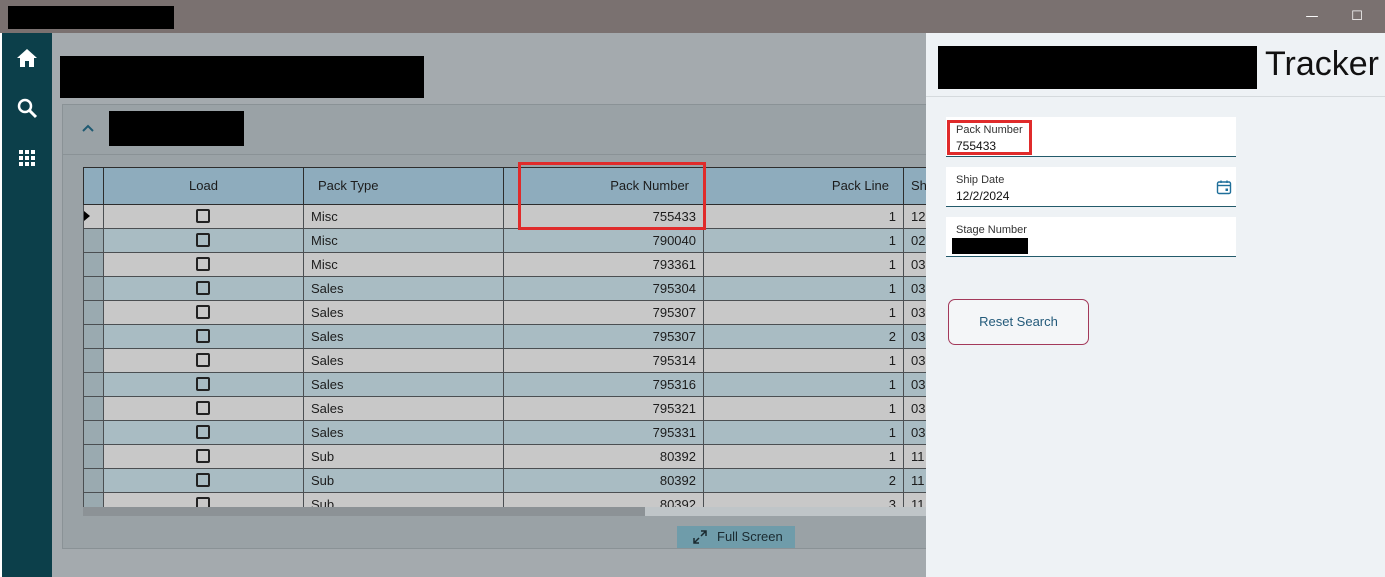 This screenshot has width=1385, height=577. Describe the element at coordinates (176, 128) in the screenshot. I see `redacted-panel-title` at that location.